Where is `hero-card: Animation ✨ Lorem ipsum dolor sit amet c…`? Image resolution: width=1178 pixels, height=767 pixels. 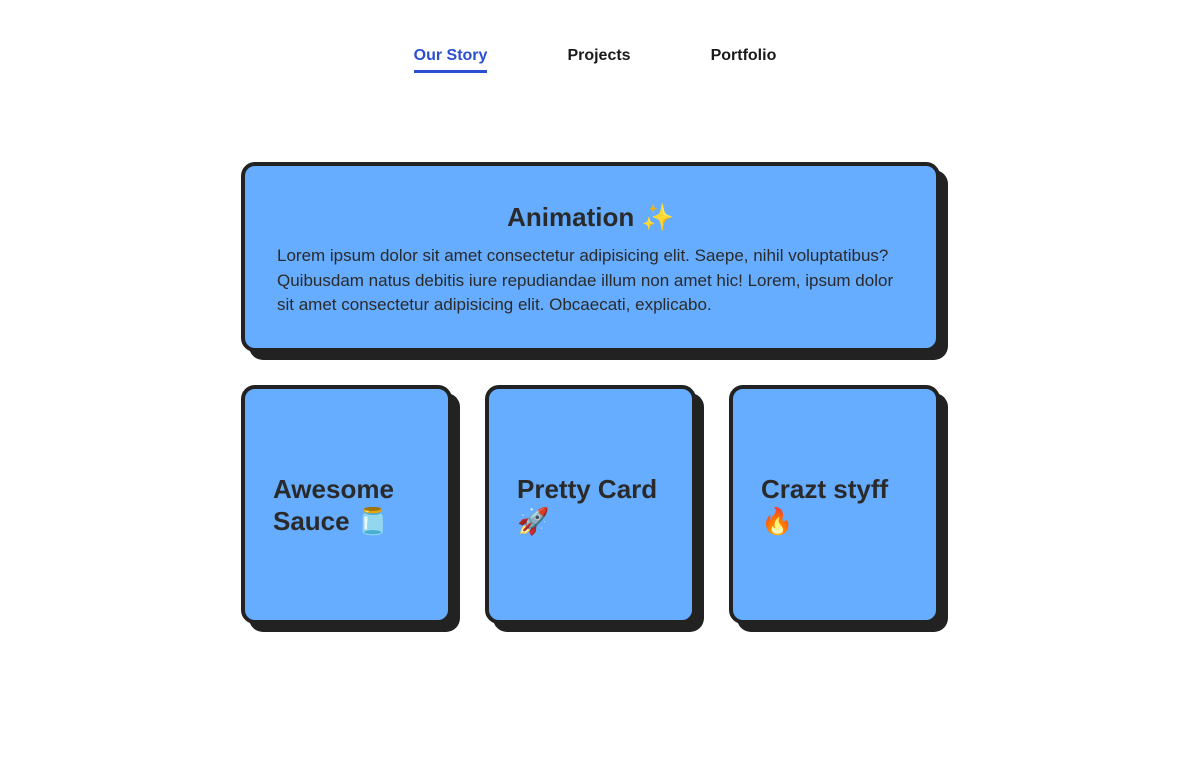
hero-card: Animation ✨ Lorem ipsum dolor sit amet c… is located at coordinates (590, 257).